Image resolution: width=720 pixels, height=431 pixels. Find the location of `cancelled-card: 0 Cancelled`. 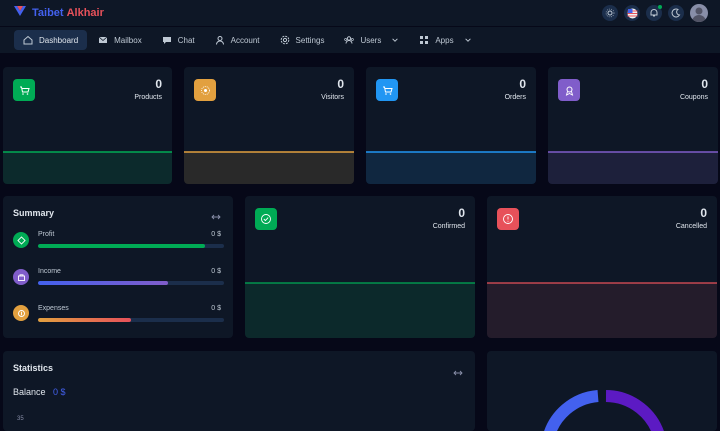

cancelled-card: 0 Cancelled is located at coordinates (602, 267).